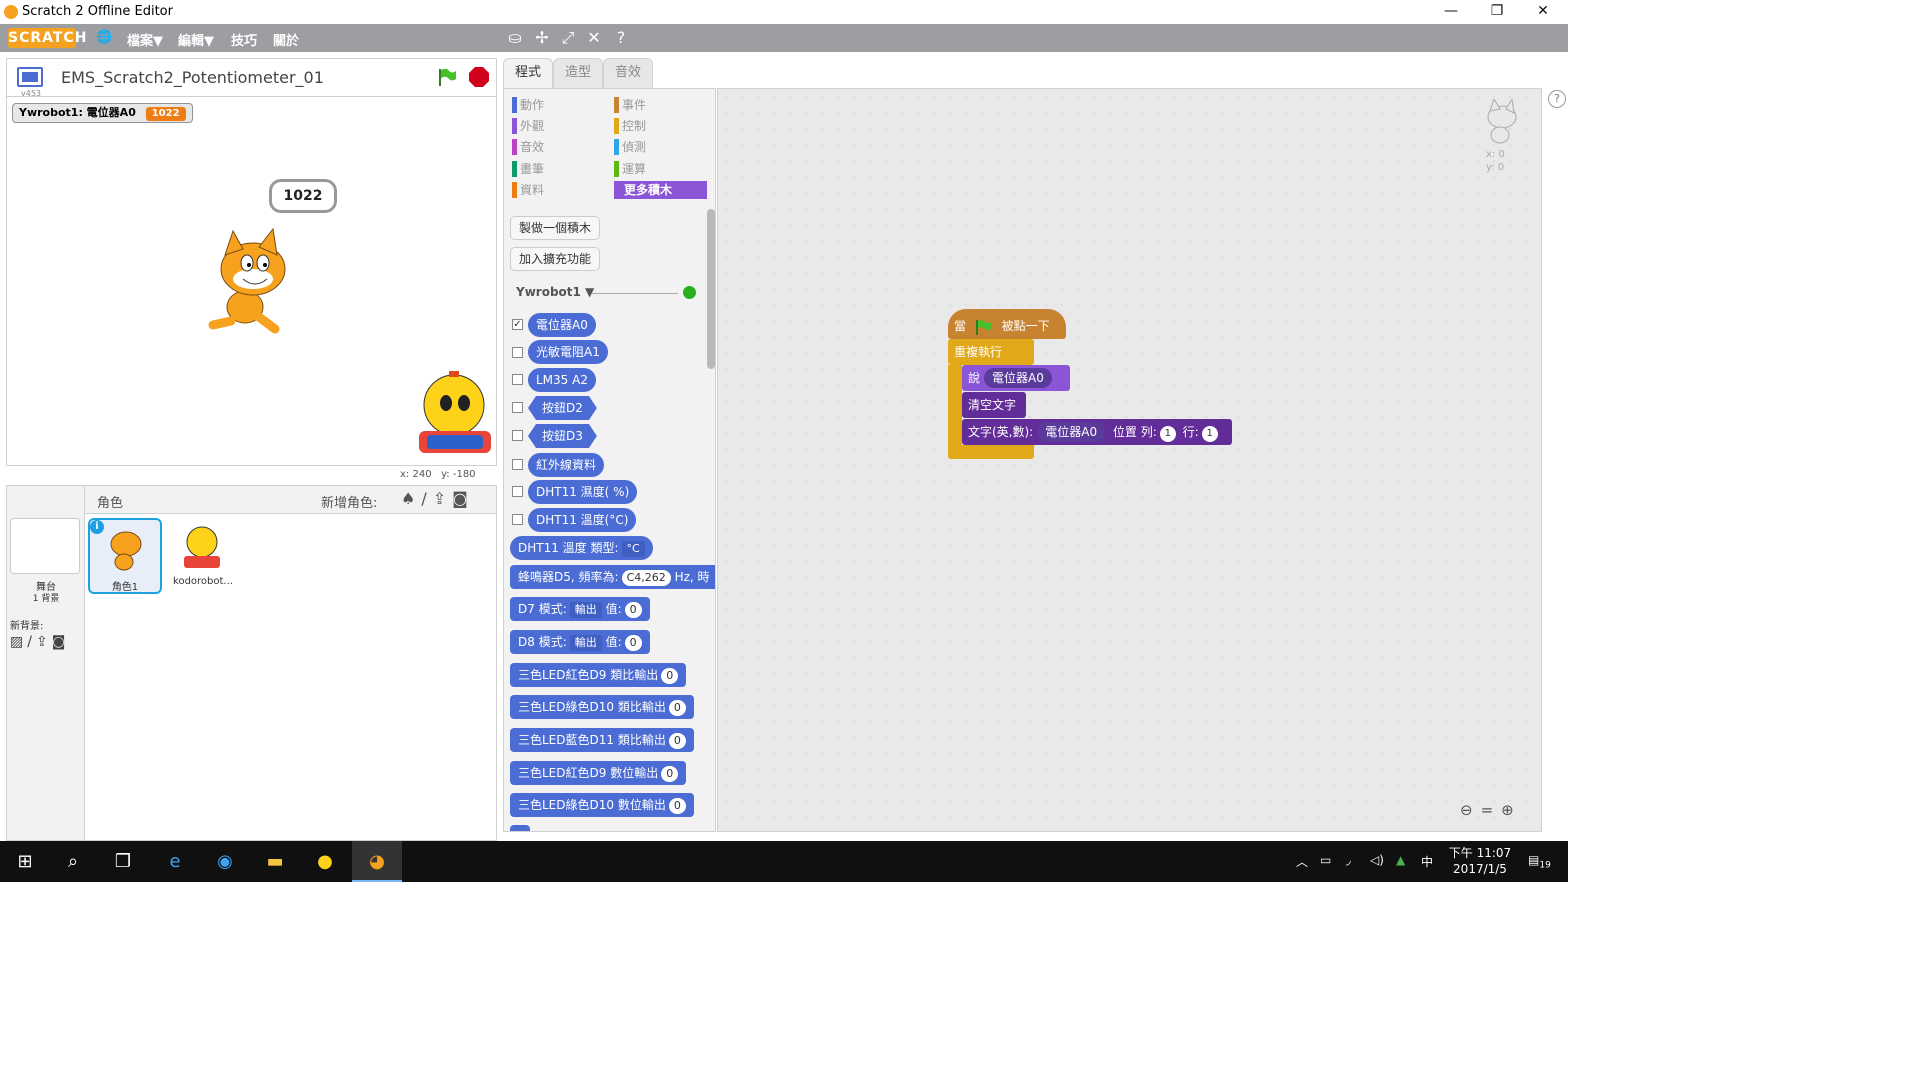 The image size is (1920, 1080). What do you see at coordinates (25, 861) in the screenshot?
I see `windows-start-icon: ⊞` at bounding box center [25, 861].